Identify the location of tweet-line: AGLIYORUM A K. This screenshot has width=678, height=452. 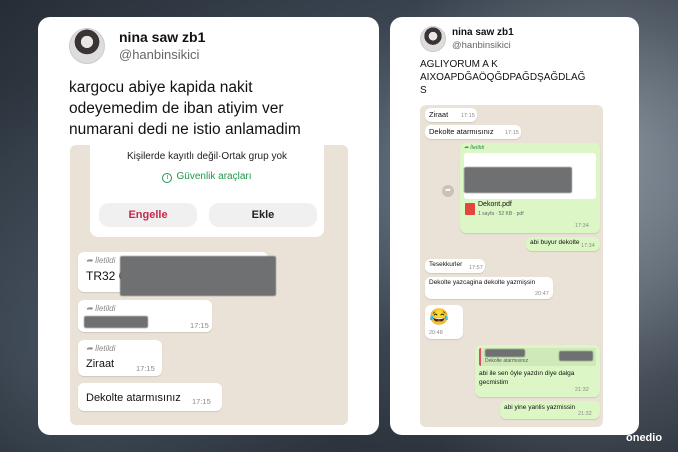
(459, 64).